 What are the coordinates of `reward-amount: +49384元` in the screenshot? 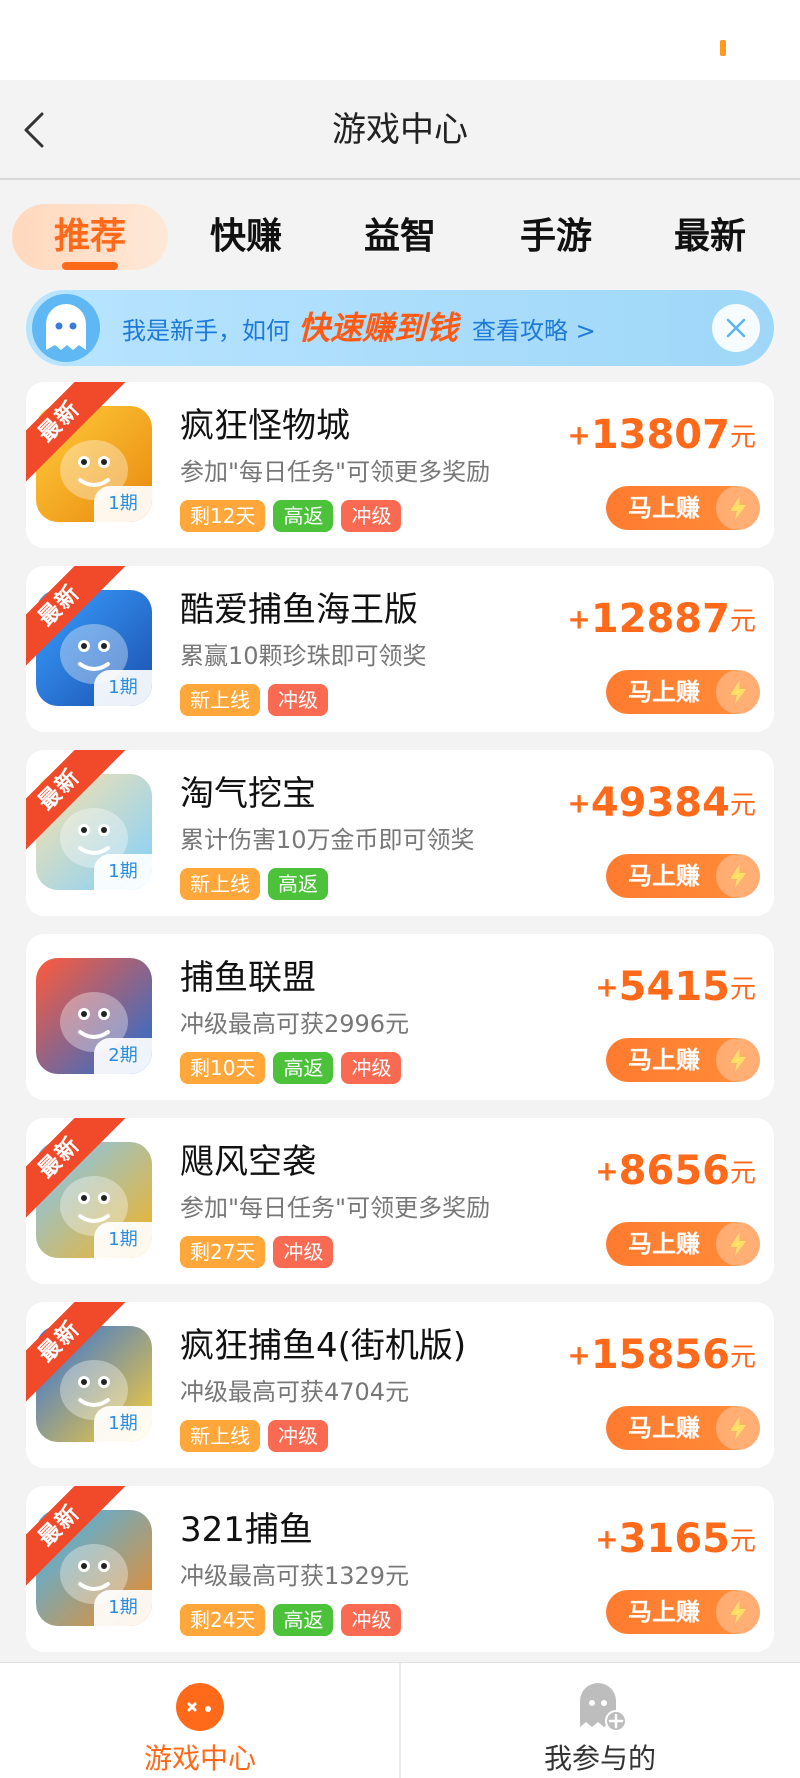 It's located at (661, 808).